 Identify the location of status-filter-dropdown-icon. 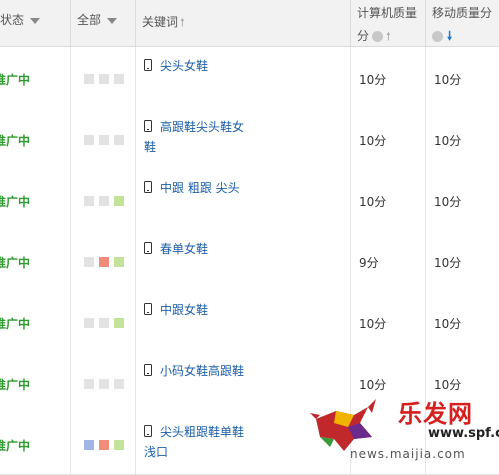
(35, 20).